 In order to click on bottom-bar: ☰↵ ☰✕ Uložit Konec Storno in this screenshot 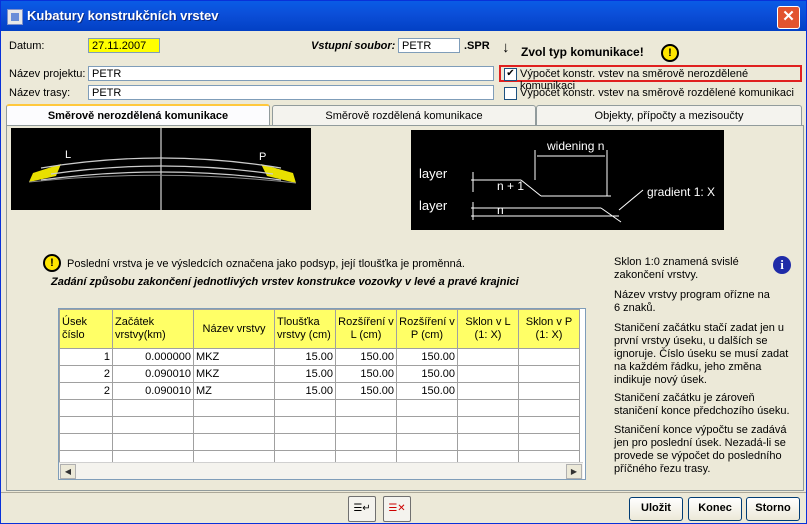, I will do `click(403, 507)`.